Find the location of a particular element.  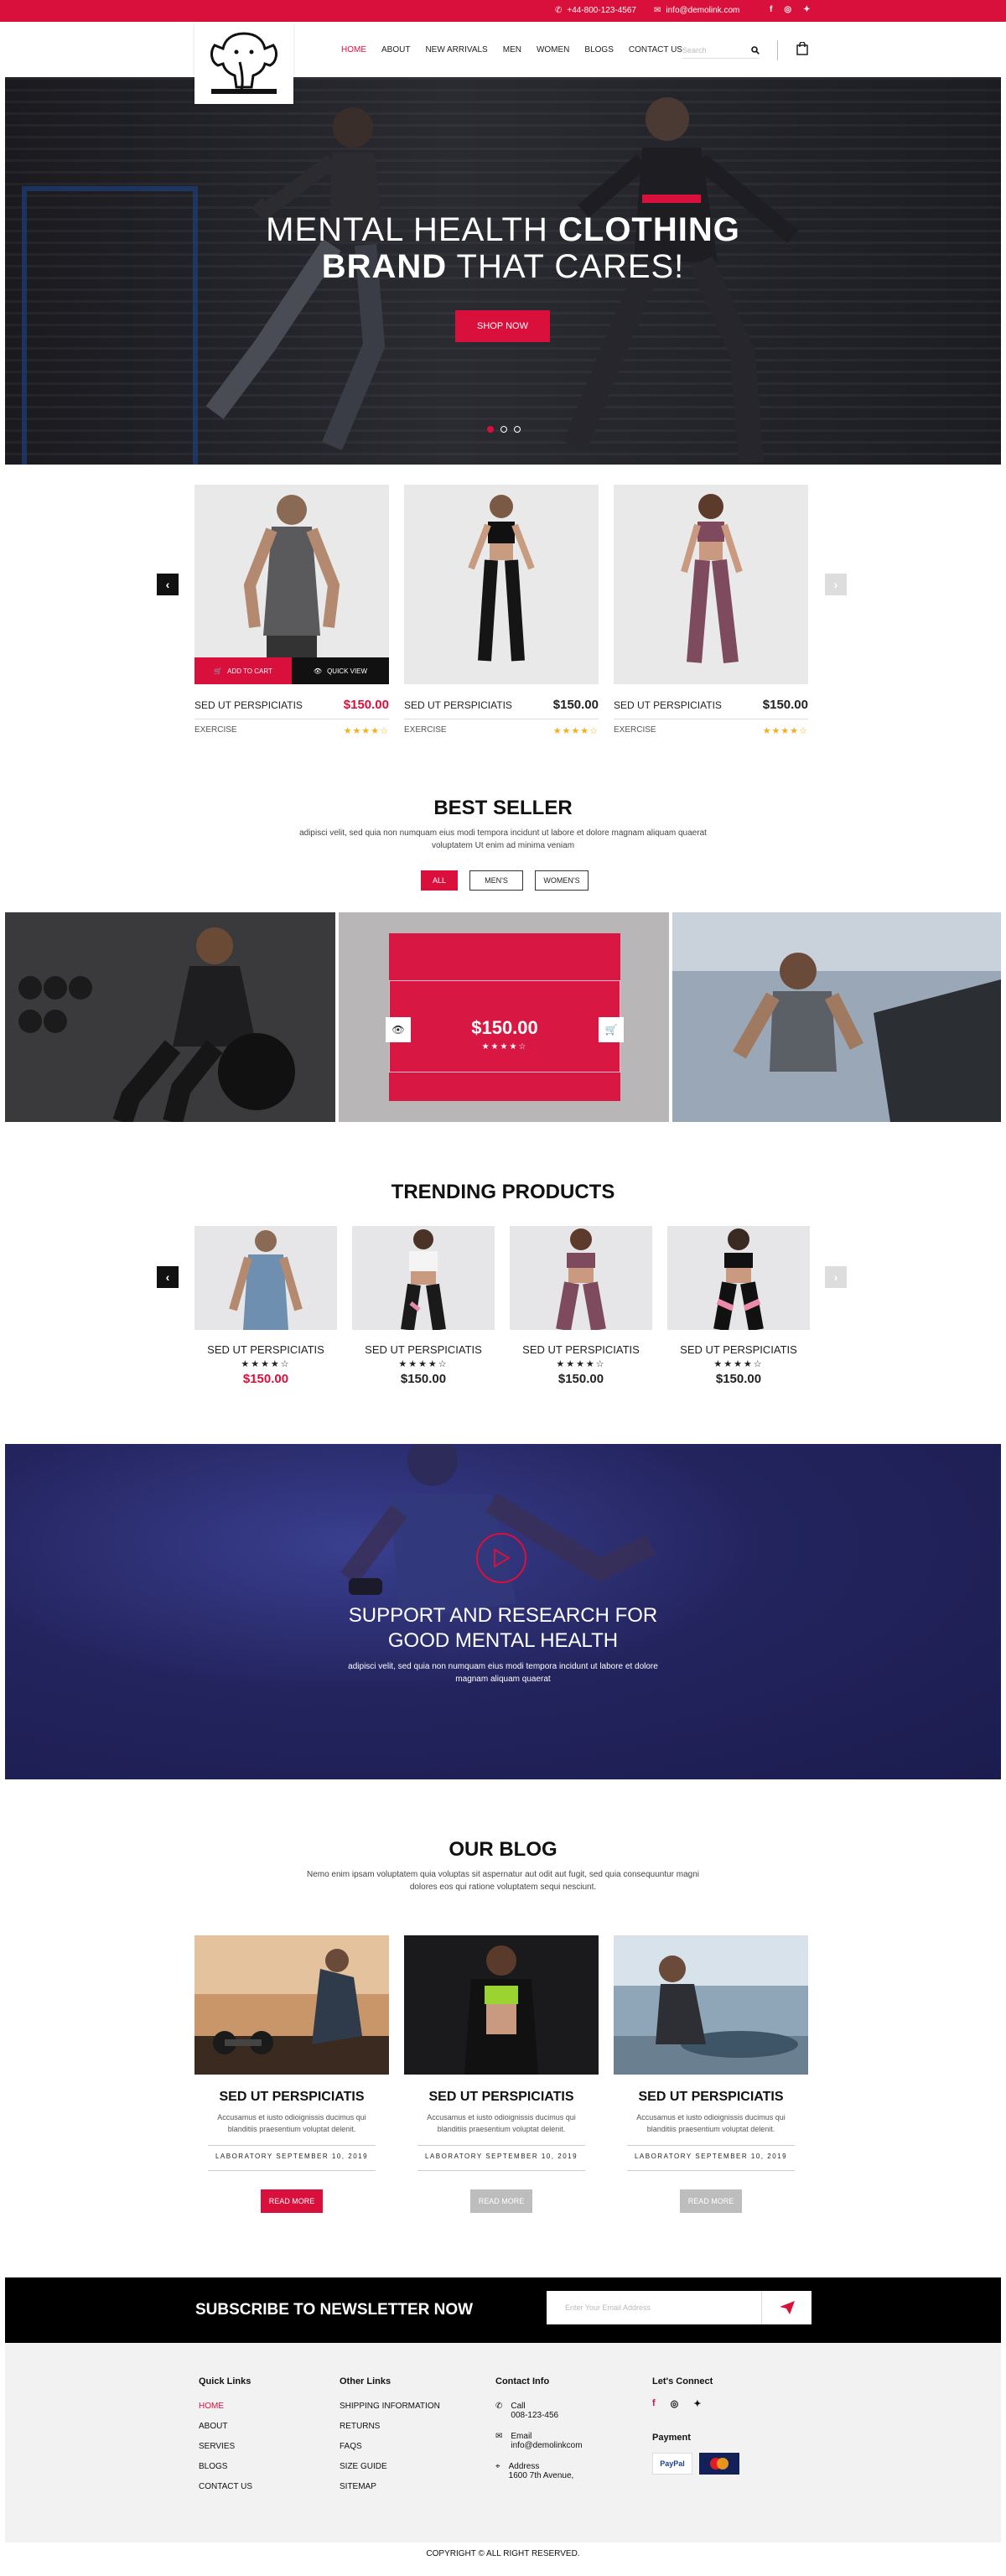

nav-about: ABOUT is located at coordinates (395, 50).